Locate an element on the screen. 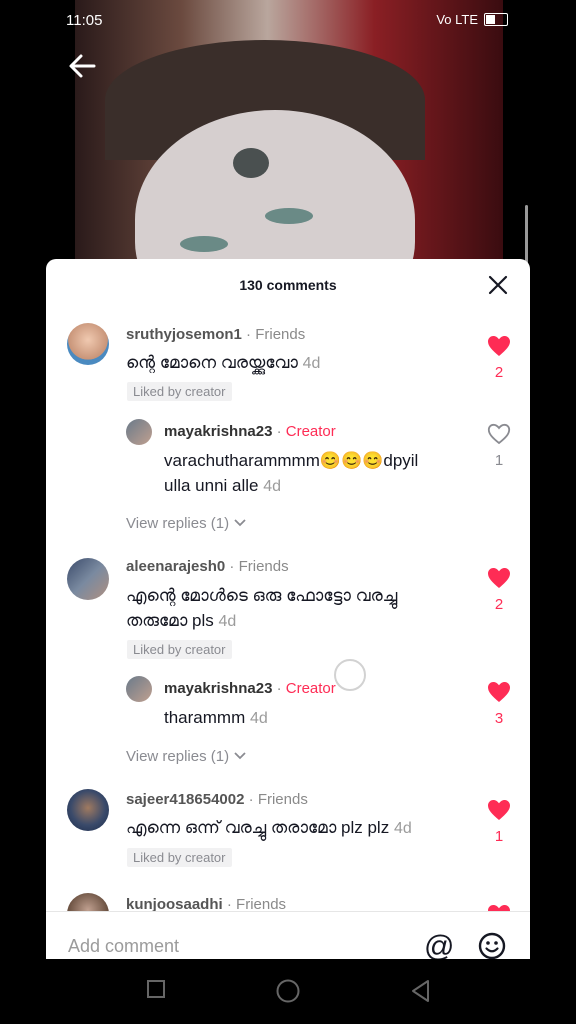 This screenshot has width=576, height=1024. loading-spinner is located at coordinates (350, 675).